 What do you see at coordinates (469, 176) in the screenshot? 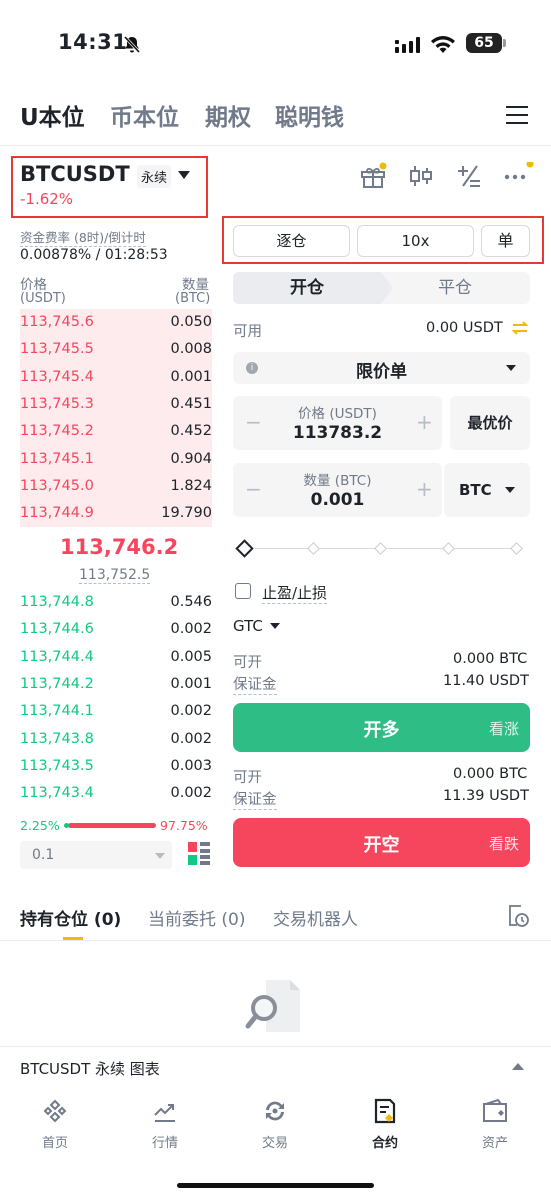
I see `calculator-icon` at bounding box center [469, 176].